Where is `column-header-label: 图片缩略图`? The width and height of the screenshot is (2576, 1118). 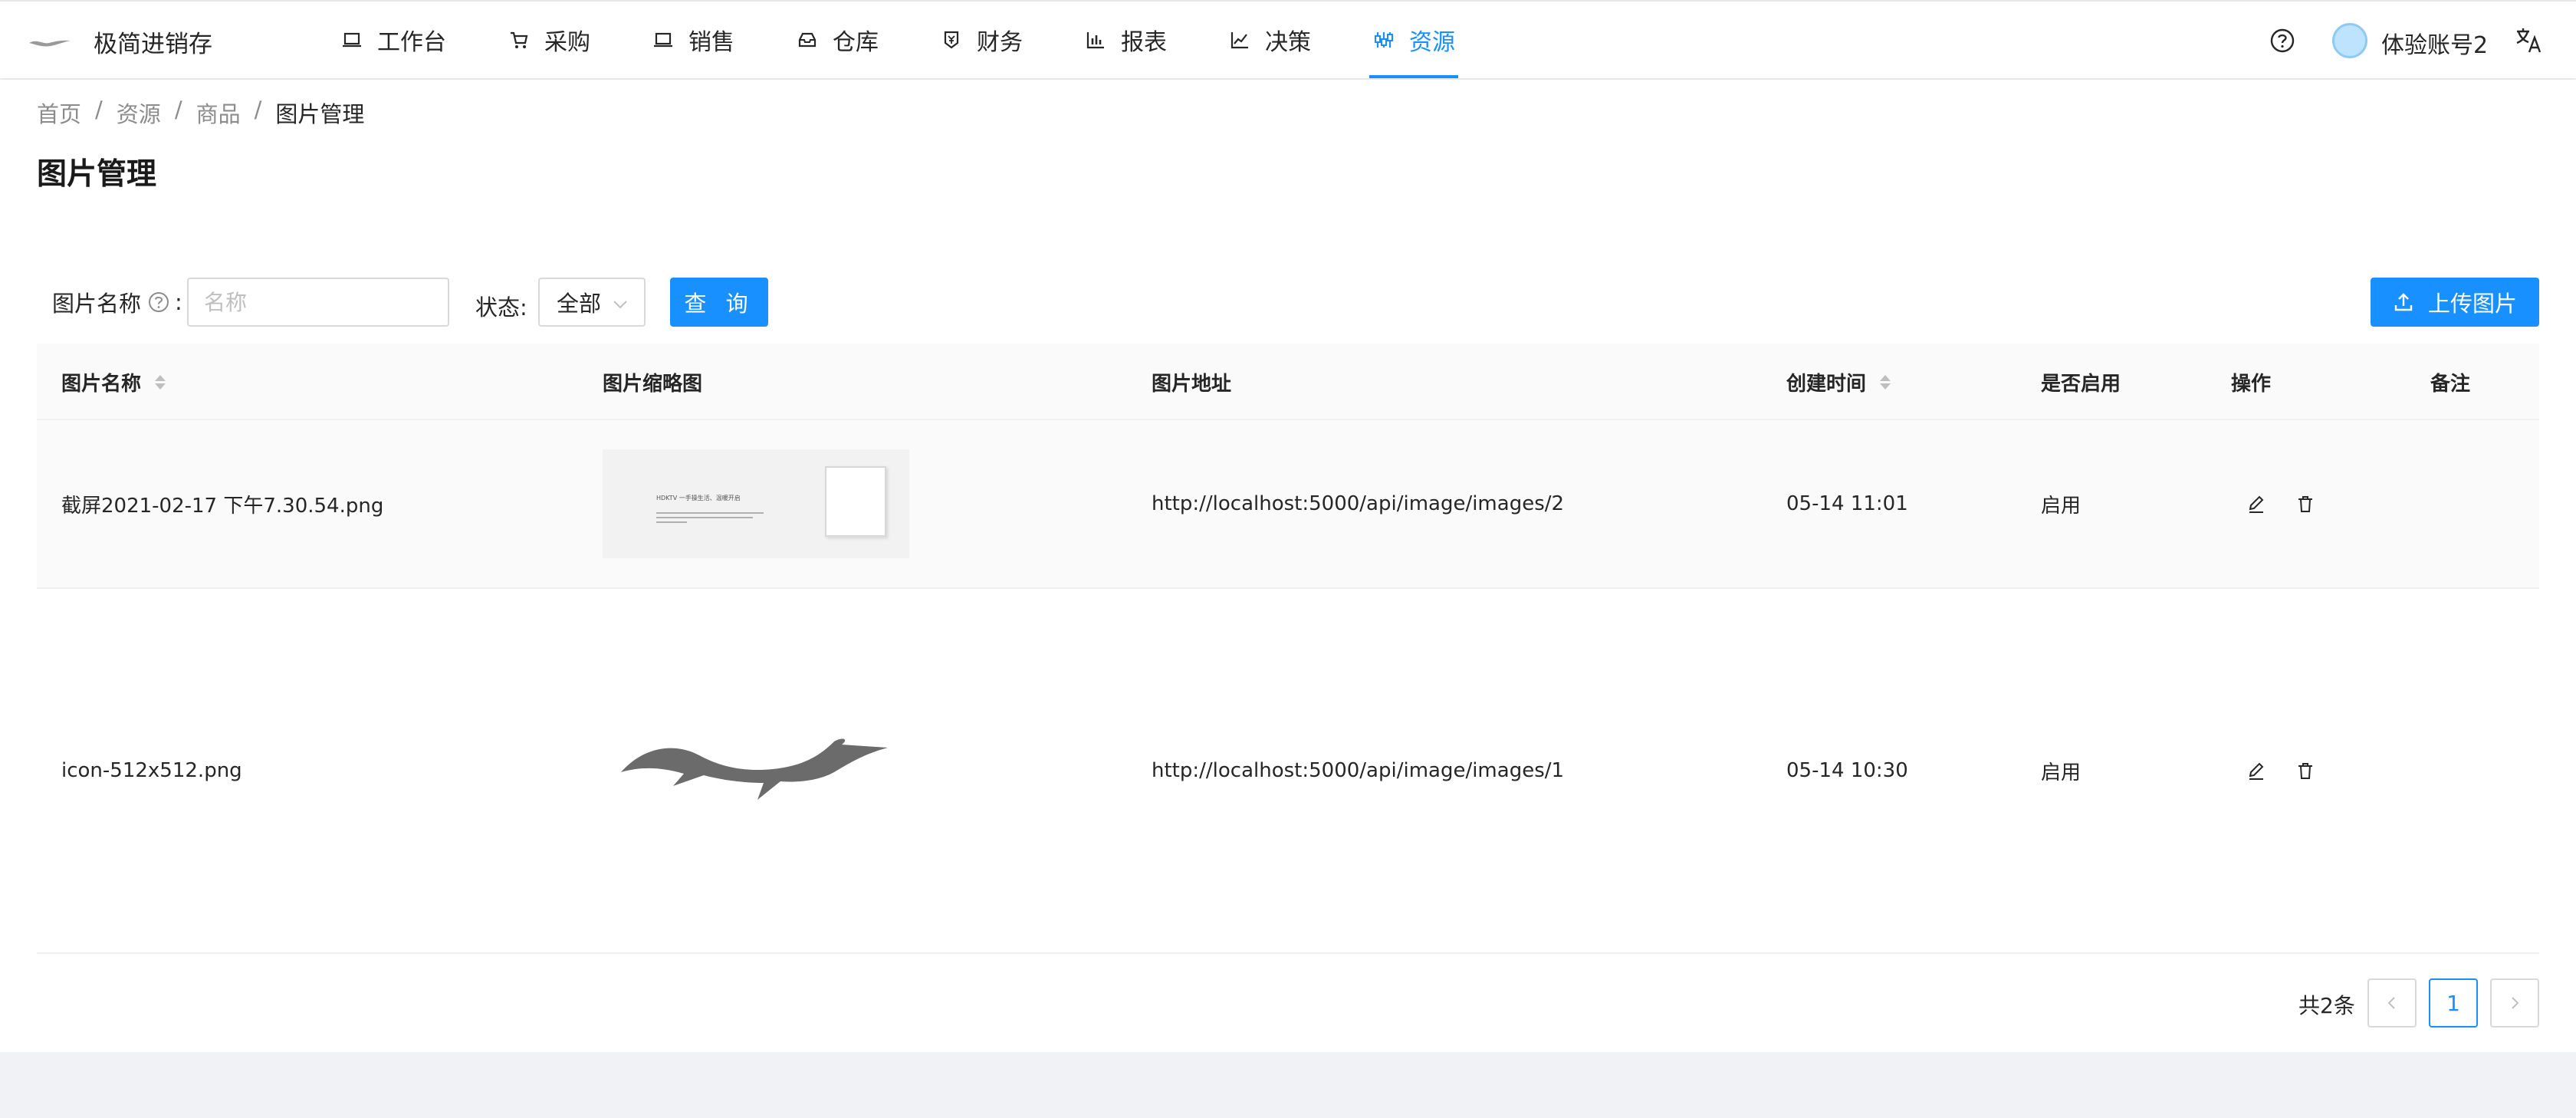 column-header-label: 图片缩略图 is located at coordinates (653, 384).